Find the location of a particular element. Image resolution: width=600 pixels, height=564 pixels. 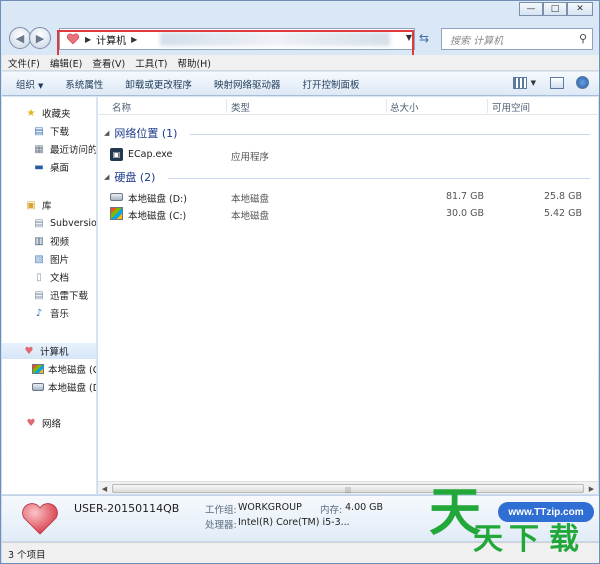

nav-item-label: 视频 is located at coordinates (60, 242).